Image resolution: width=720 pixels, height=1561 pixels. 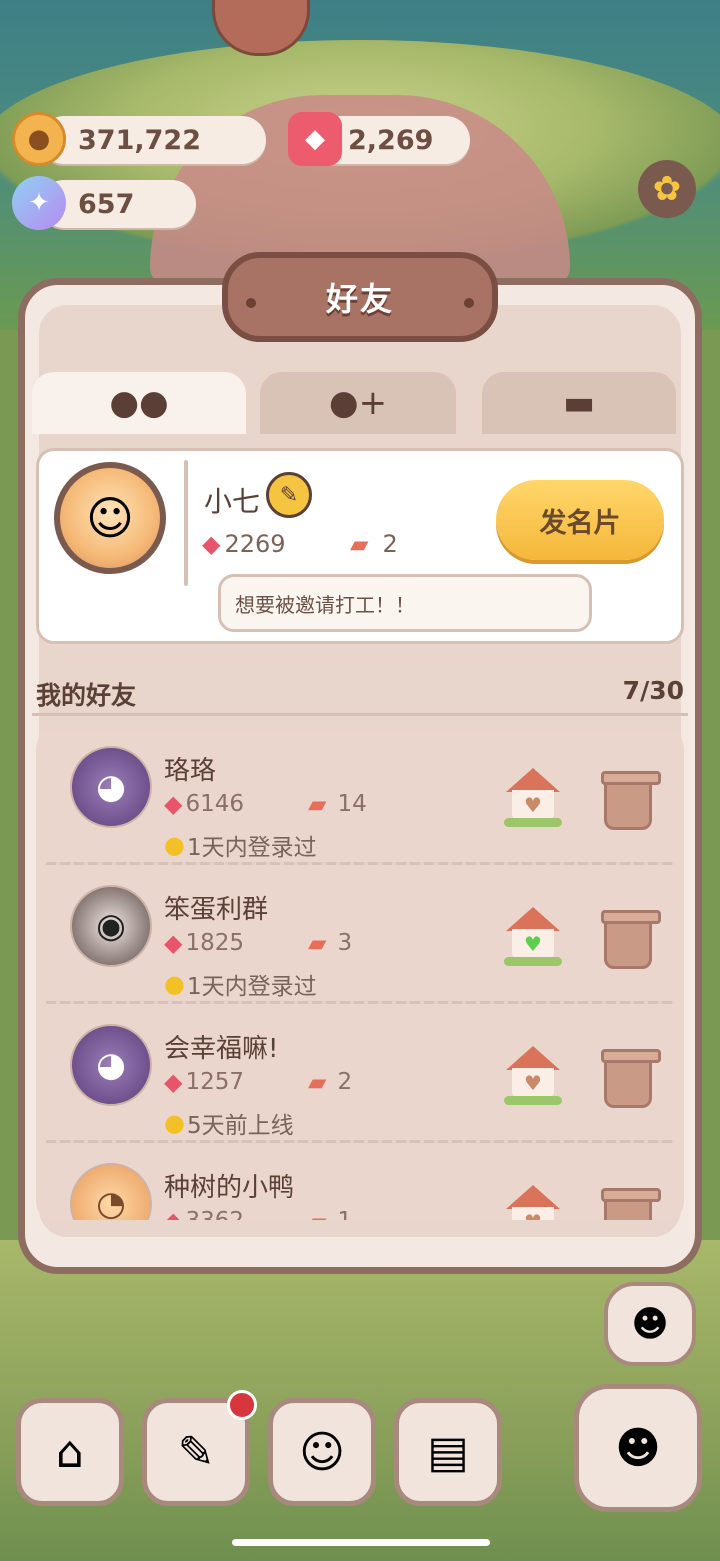 What do you see at coordinates (221, 1049) in the screenshot?
I see `friend-name: 会幸福嘛!` at bounding box center [221, 1049].